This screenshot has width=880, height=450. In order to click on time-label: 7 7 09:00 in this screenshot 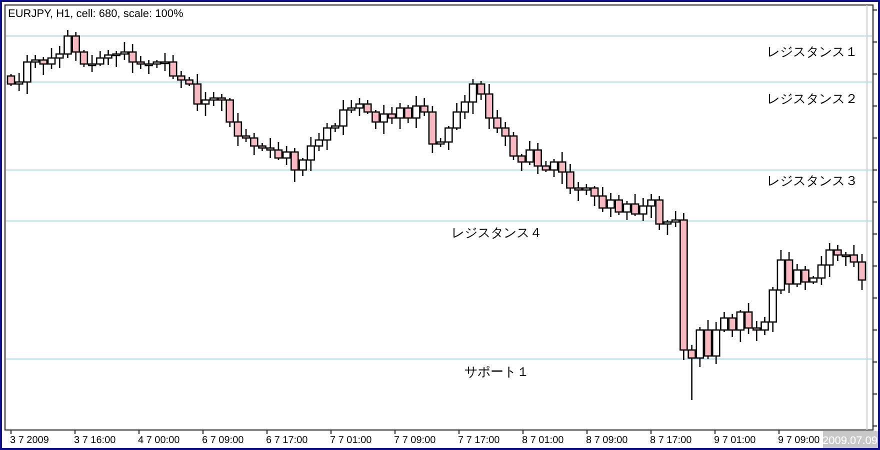, I will do `click(415, 440)`.